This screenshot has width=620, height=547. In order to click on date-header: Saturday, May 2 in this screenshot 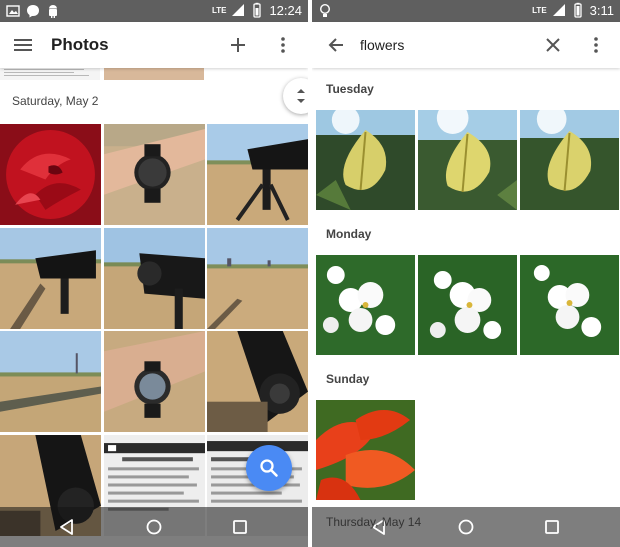, I will do `click(55, 101)`.